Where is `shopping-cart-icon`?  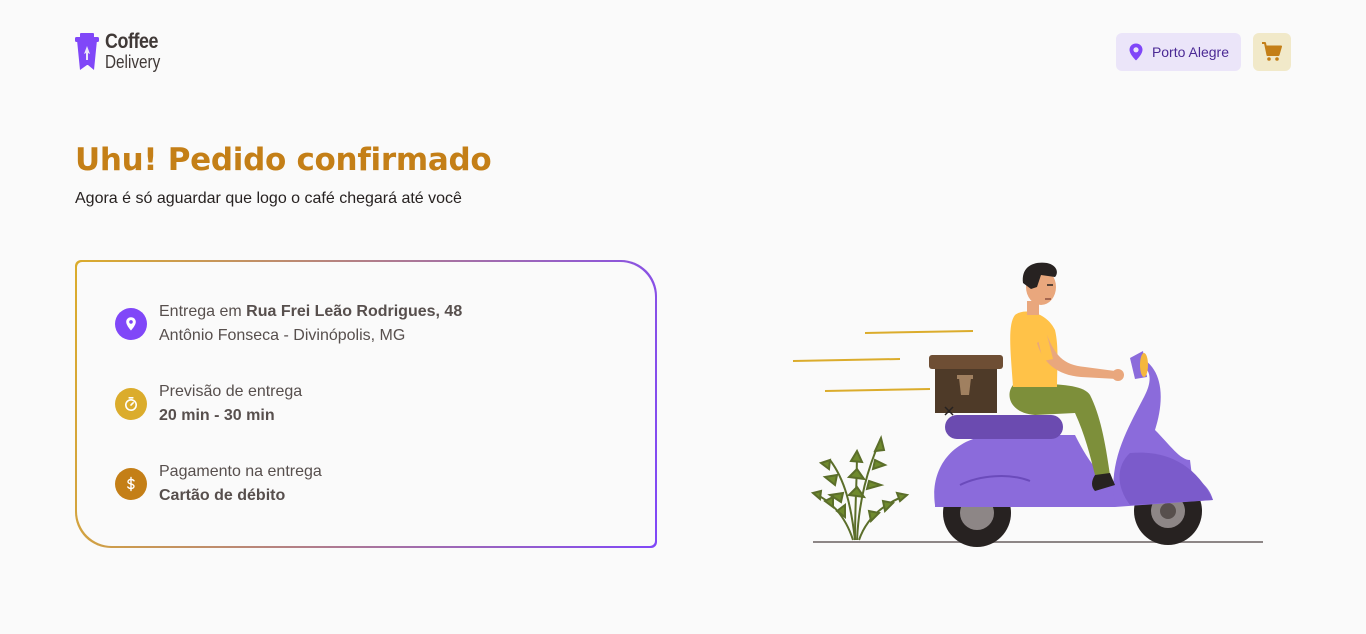
shopping-cart-icon is located at coordinates (1272, 51).